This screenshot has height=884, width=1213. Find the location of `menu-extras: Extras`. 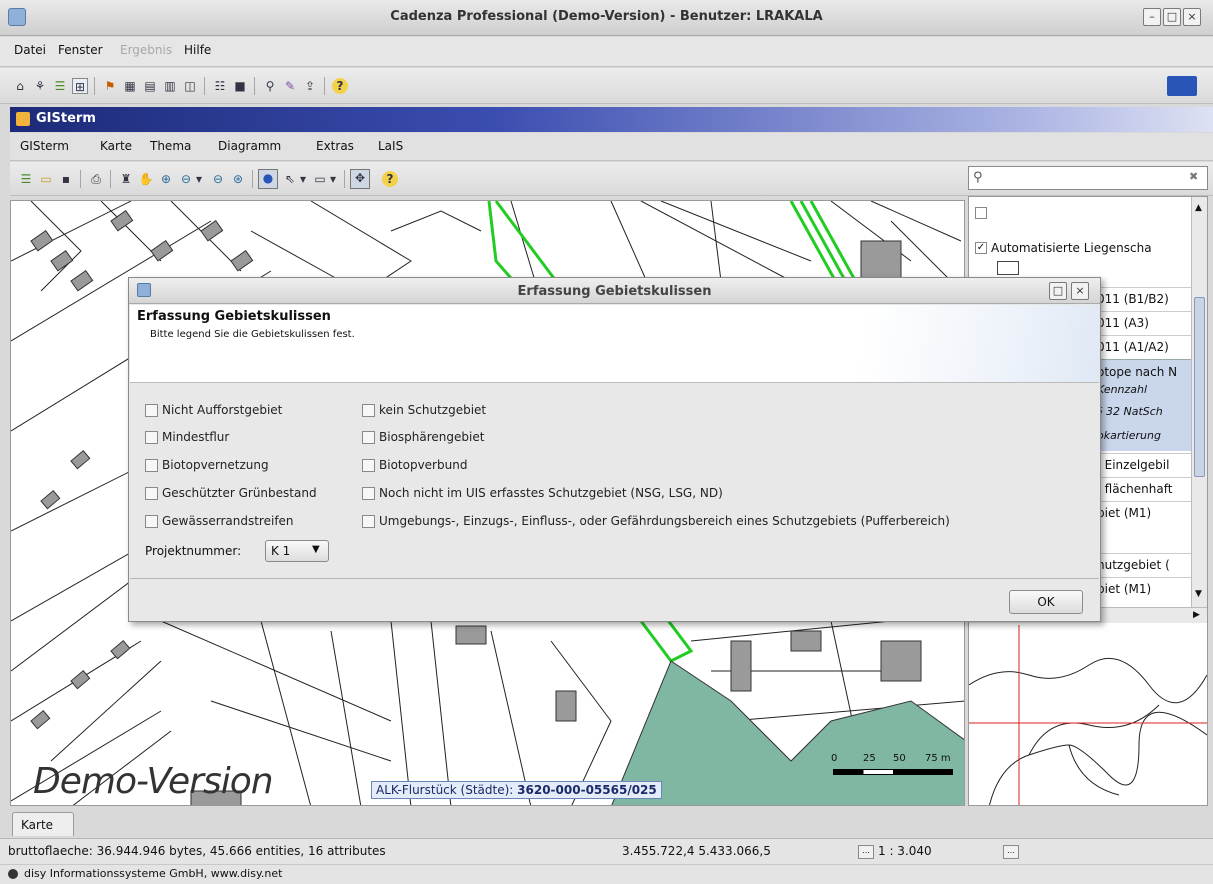

menu-extras: Extras is located at coordinates (335, 146).